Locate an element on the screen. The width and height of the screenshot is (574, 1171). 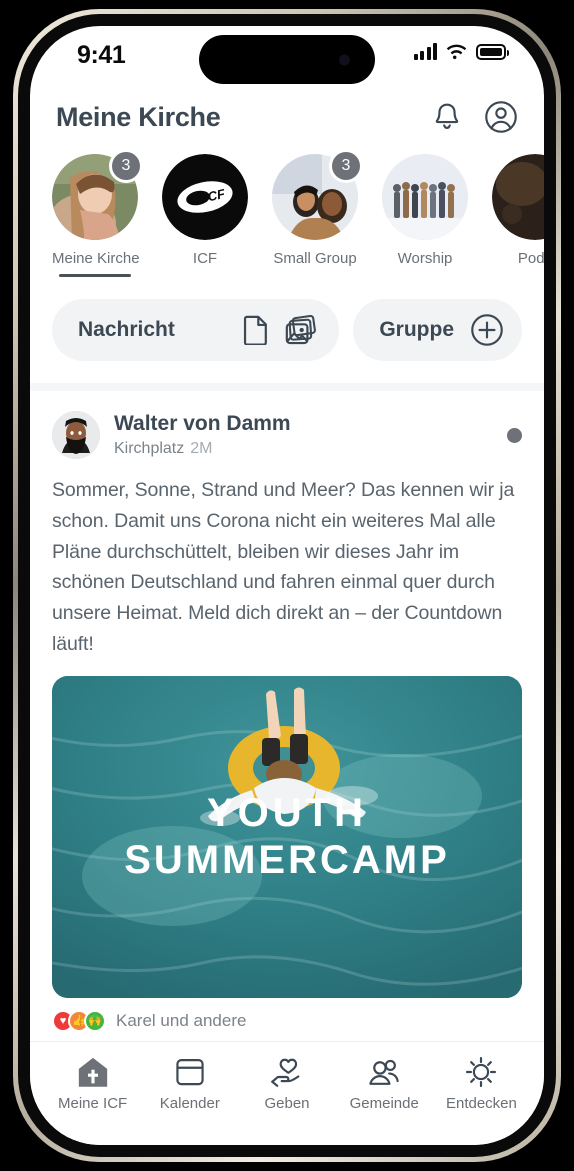
create-group-button: Gruppe is located at coordinates (437, 330).